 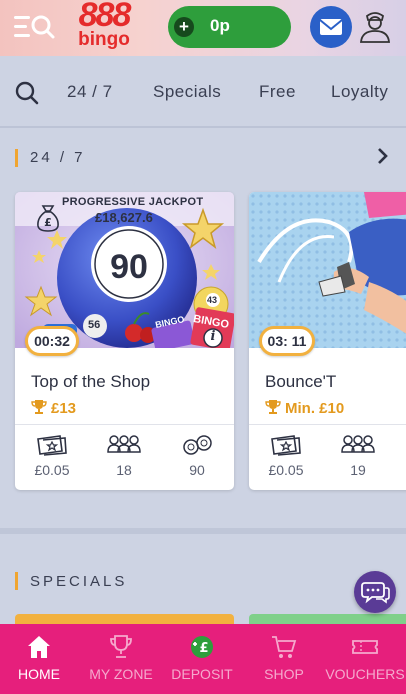 I want to click on game-title: Bounce'T, so click(x=301, y=381).